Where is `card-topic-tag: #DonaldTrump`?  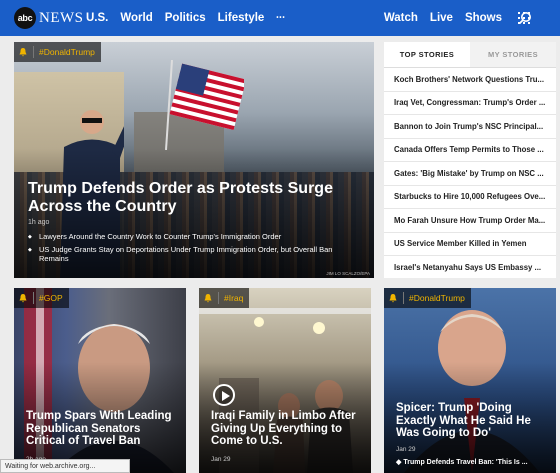
card-topic-tag: #DonaldTrump is located at coordinates (427, 298).